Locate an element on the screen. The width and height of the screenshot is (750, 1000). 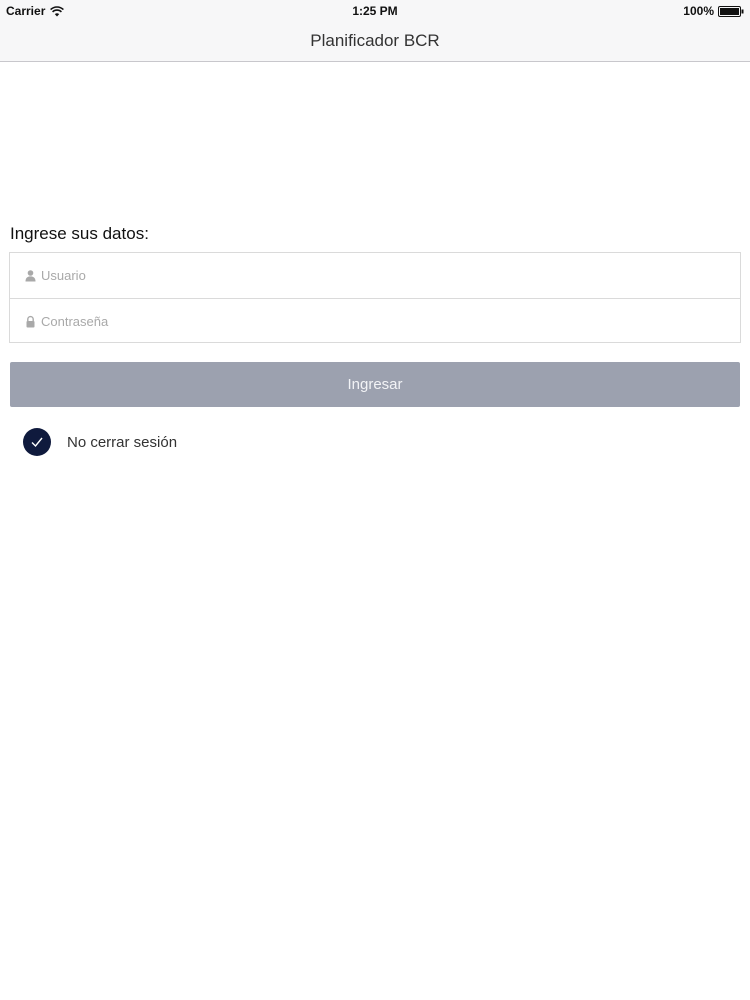
battery-percent: 100% is located at coordinates (698, 11).